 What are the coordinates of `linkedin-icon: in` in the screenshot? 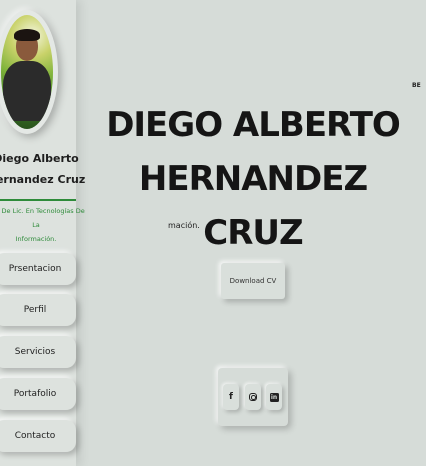 It's located at (274, 397).